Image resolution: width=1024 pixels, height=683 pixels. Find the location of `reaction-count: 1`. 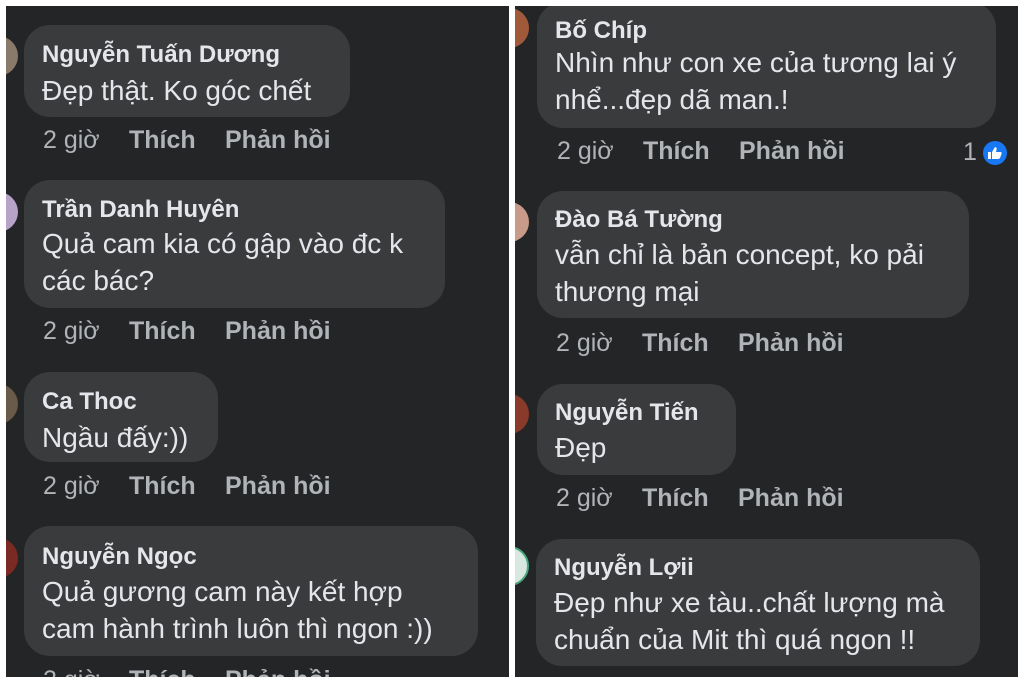

reaction-count: 1 is located at coordinates (970, 152).